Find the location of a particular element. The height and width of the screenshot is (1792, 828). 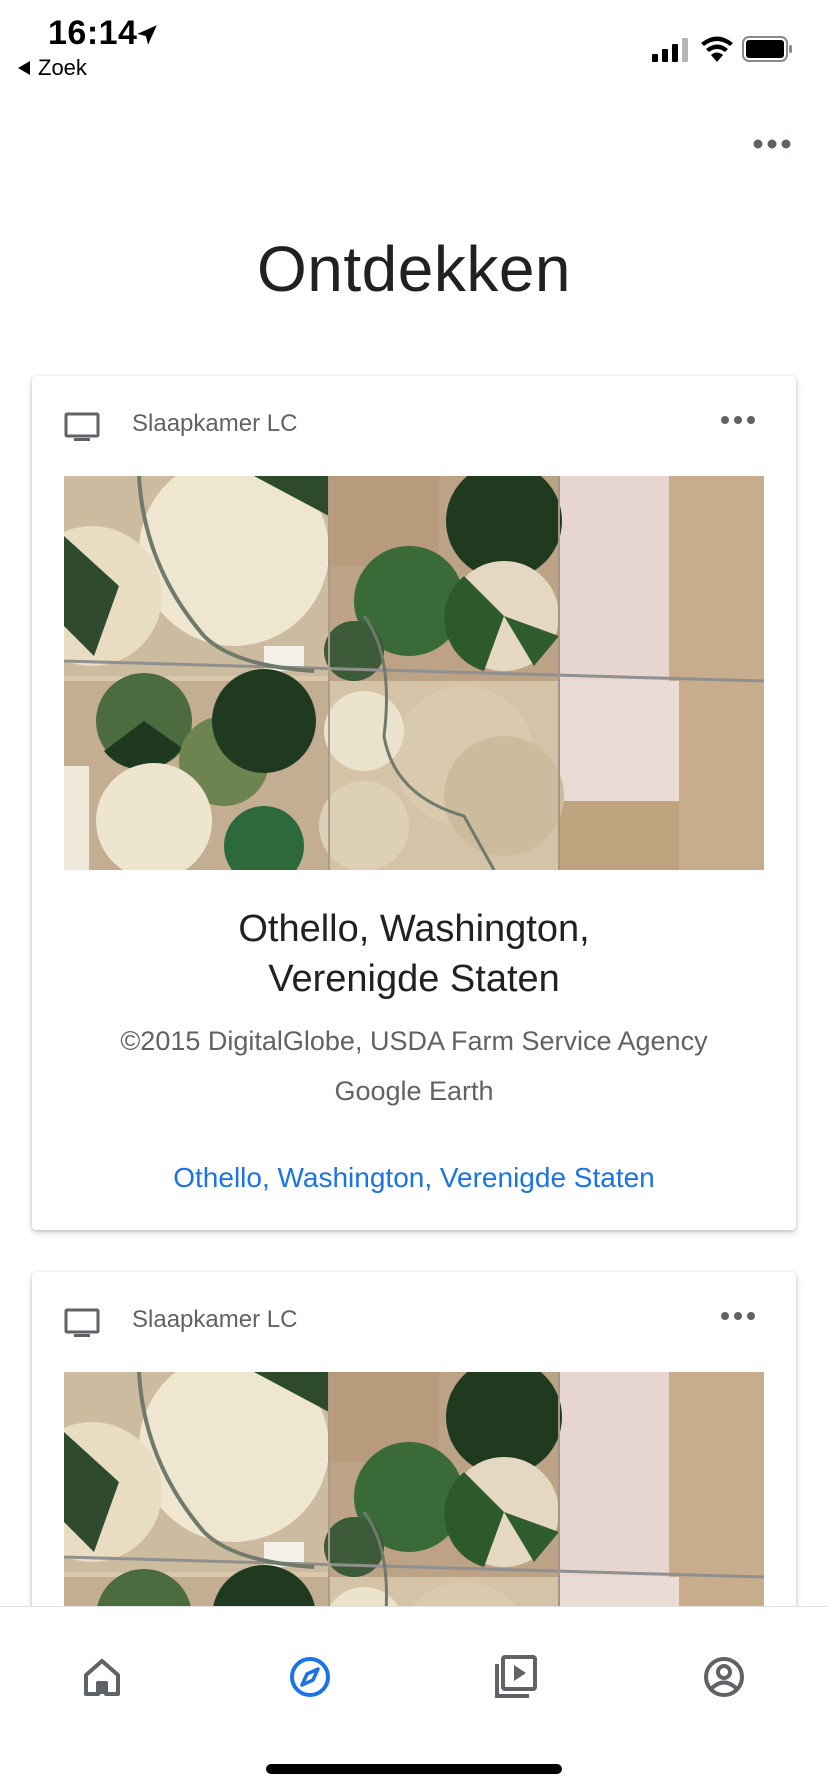

battery-icon is located at coordinates (767, 49).